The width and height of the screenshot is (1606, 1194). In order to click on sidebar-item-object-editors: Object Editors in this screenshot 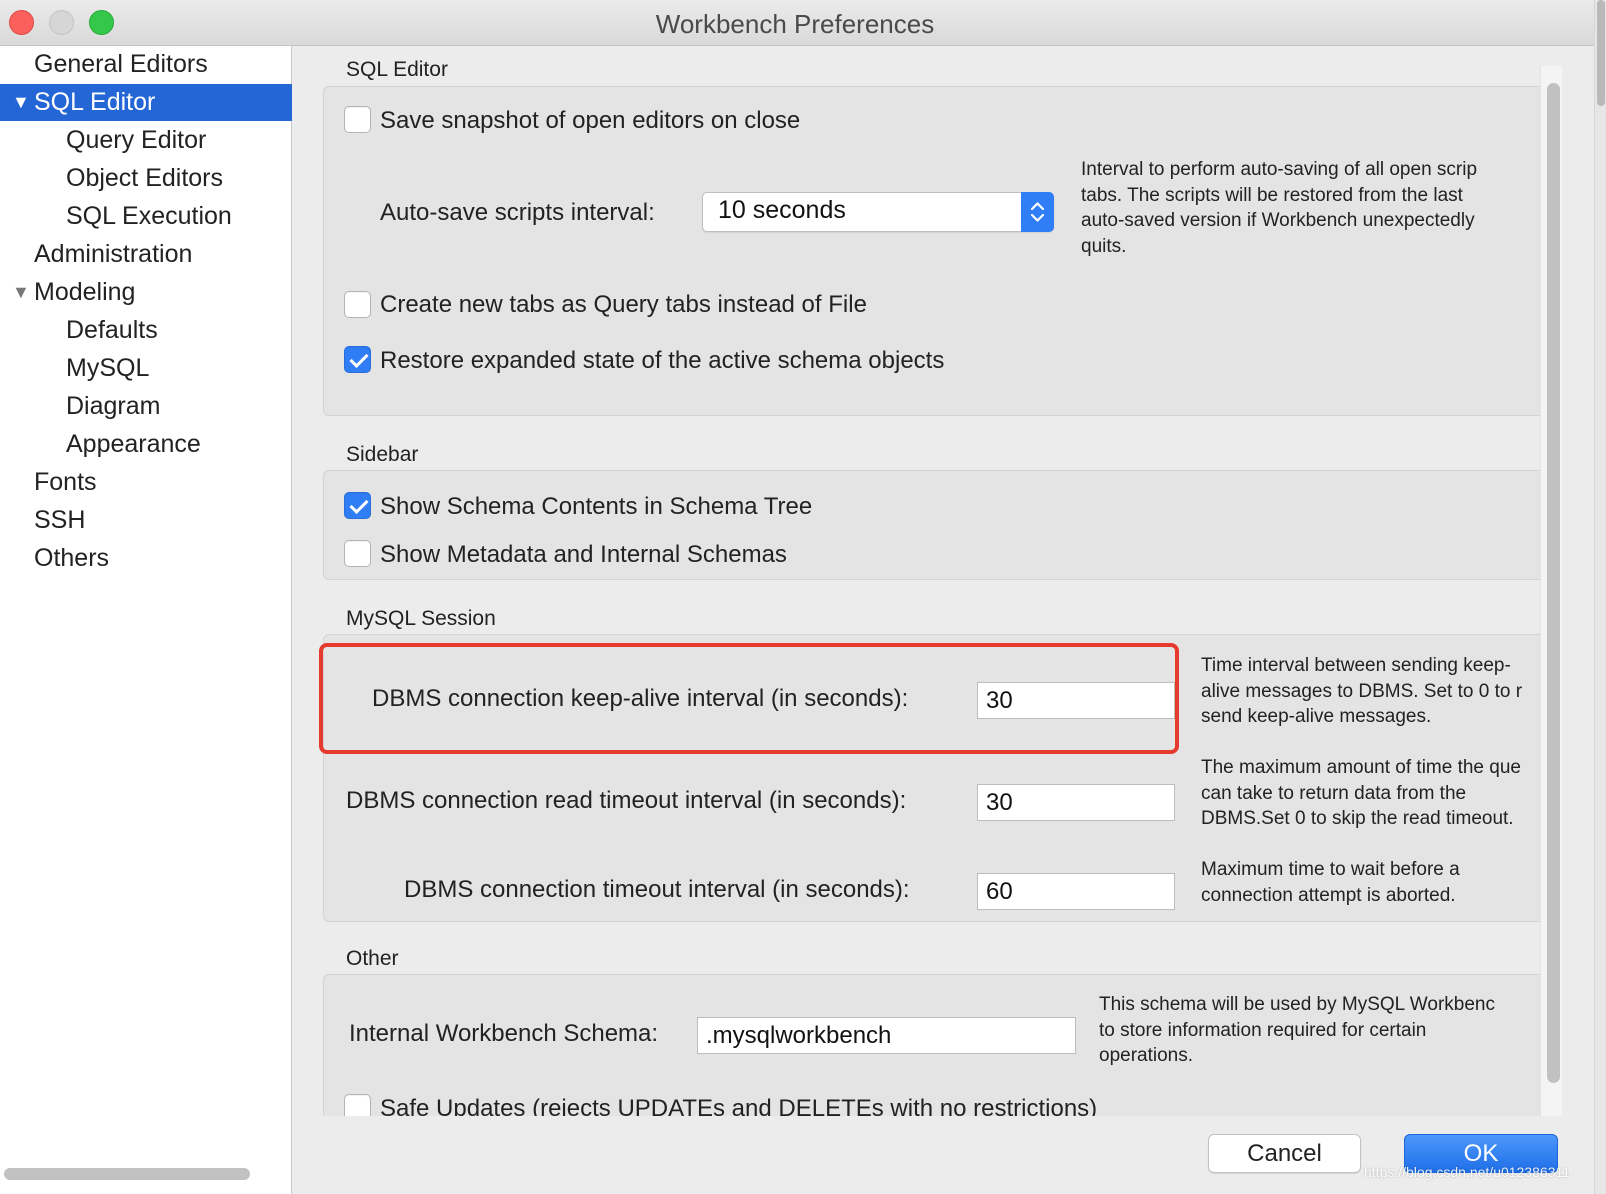, I will do `click(146, 178)`.